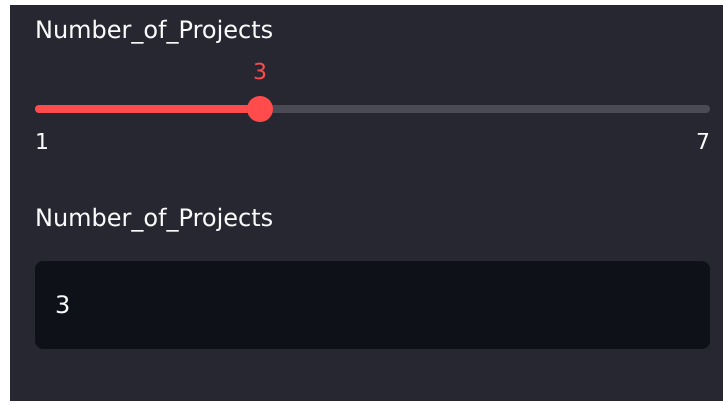 This screenshot has height=405, width=723. Describe the element at coordinates (259, 109) in the screenshot. I see `slider-thumb` at that location.